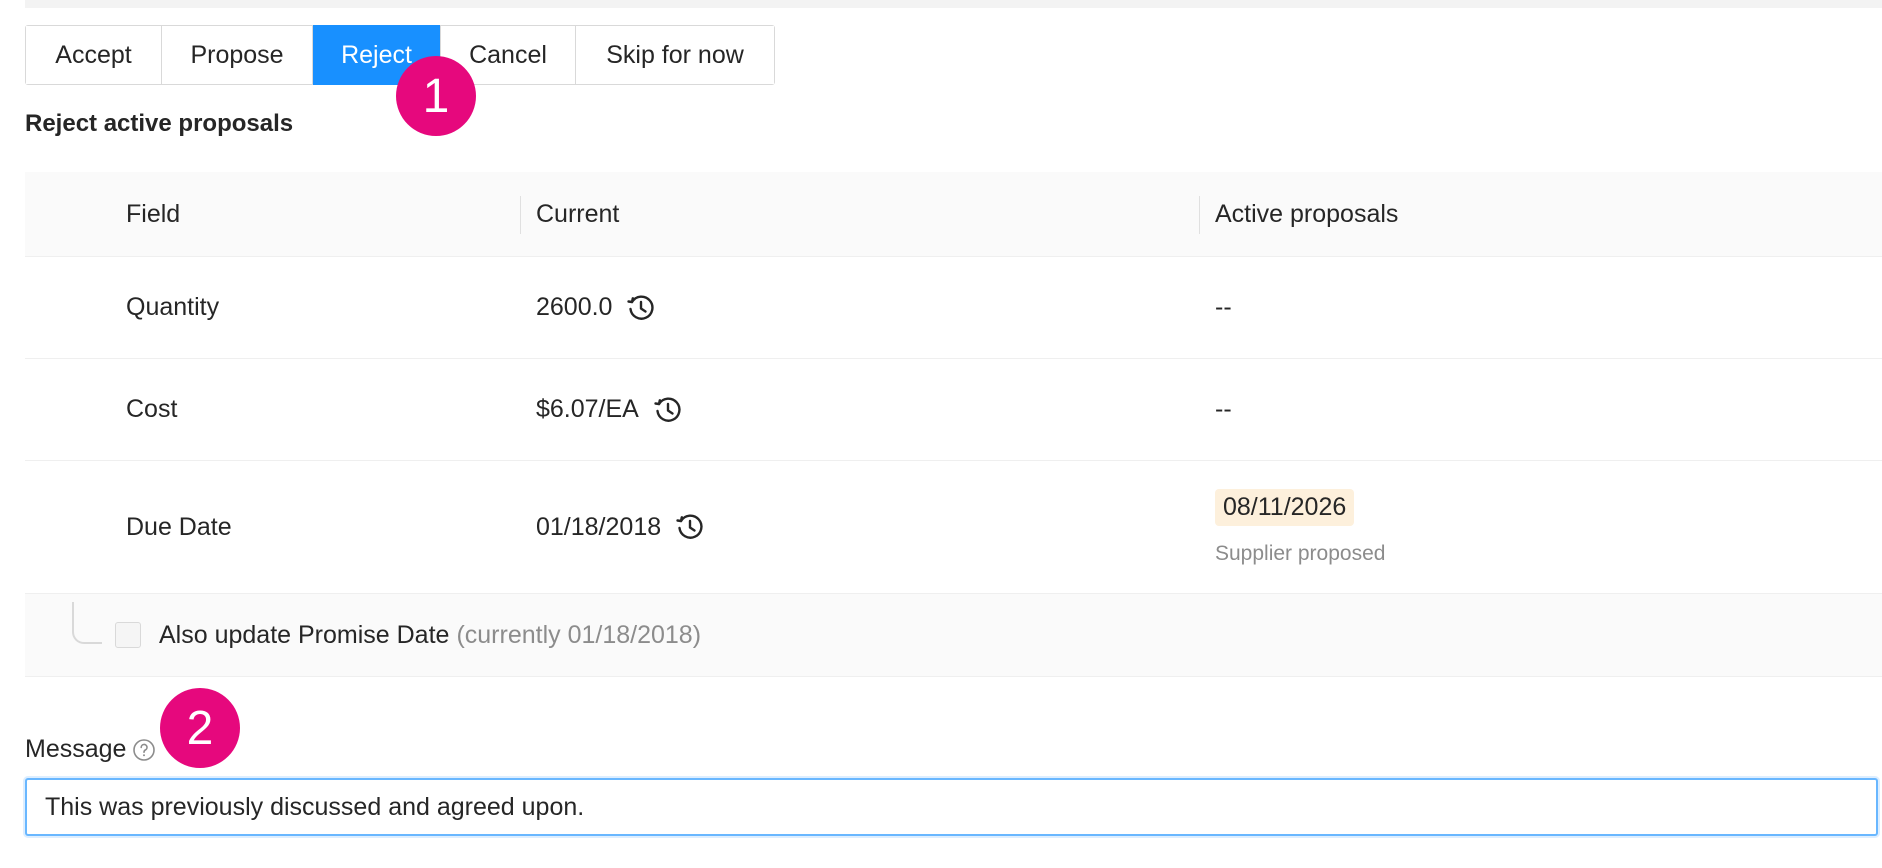 Image resolution: width=1882 pixels, height=868 pixels. What do you see at coordinates (200, 728) in the screenshot?
I see `step-marker-2: 2` at bounding box center [200, 728].